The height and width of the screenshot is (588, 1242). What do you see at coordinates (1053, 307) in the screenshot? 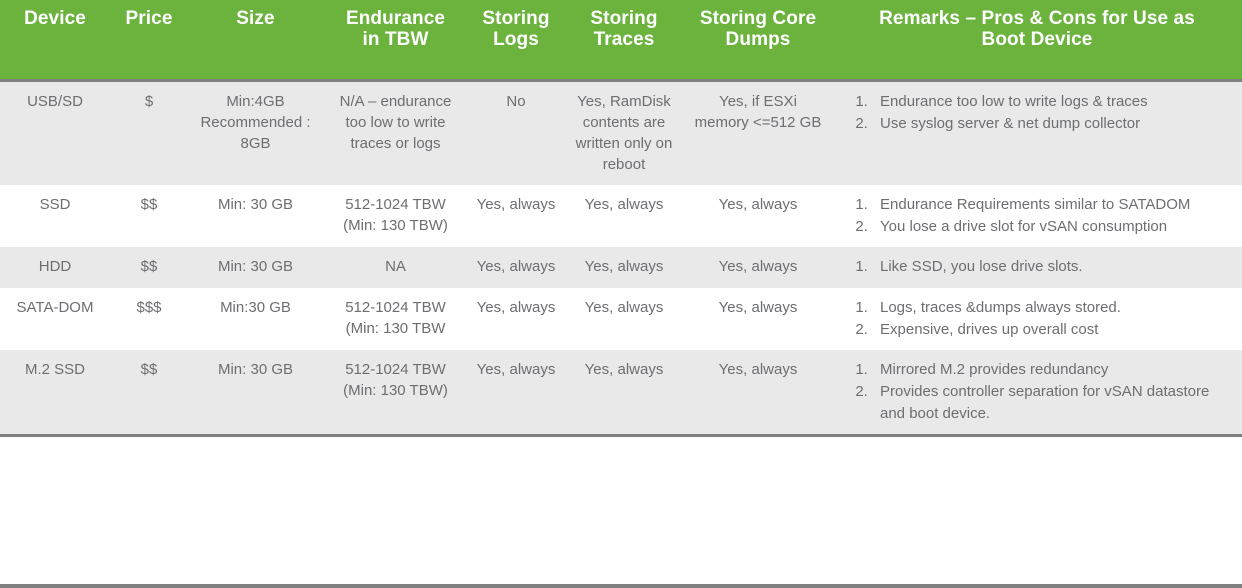
I see `list-item: Logs, traces &dumps always stored.` at bounding box center [1053, 307].